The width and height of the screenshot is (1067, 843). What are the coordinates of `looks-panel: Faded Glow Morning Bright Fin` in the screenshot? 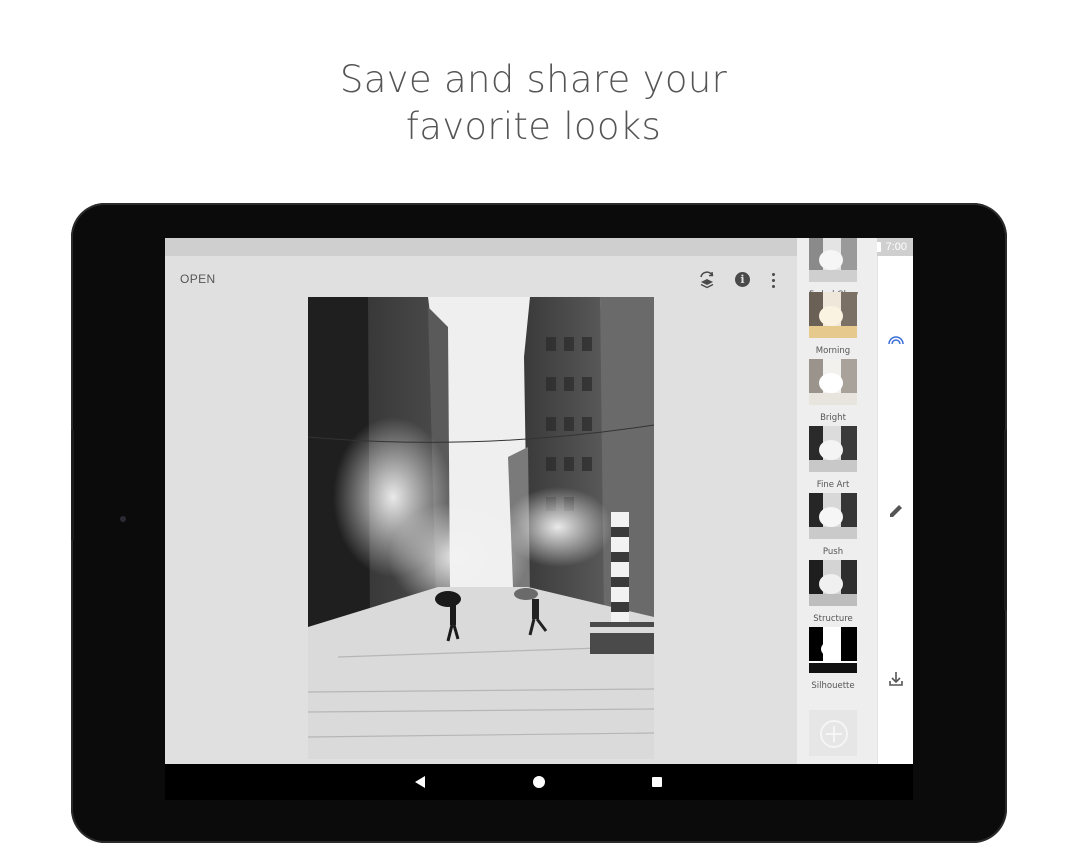 It's located at (837, 501).